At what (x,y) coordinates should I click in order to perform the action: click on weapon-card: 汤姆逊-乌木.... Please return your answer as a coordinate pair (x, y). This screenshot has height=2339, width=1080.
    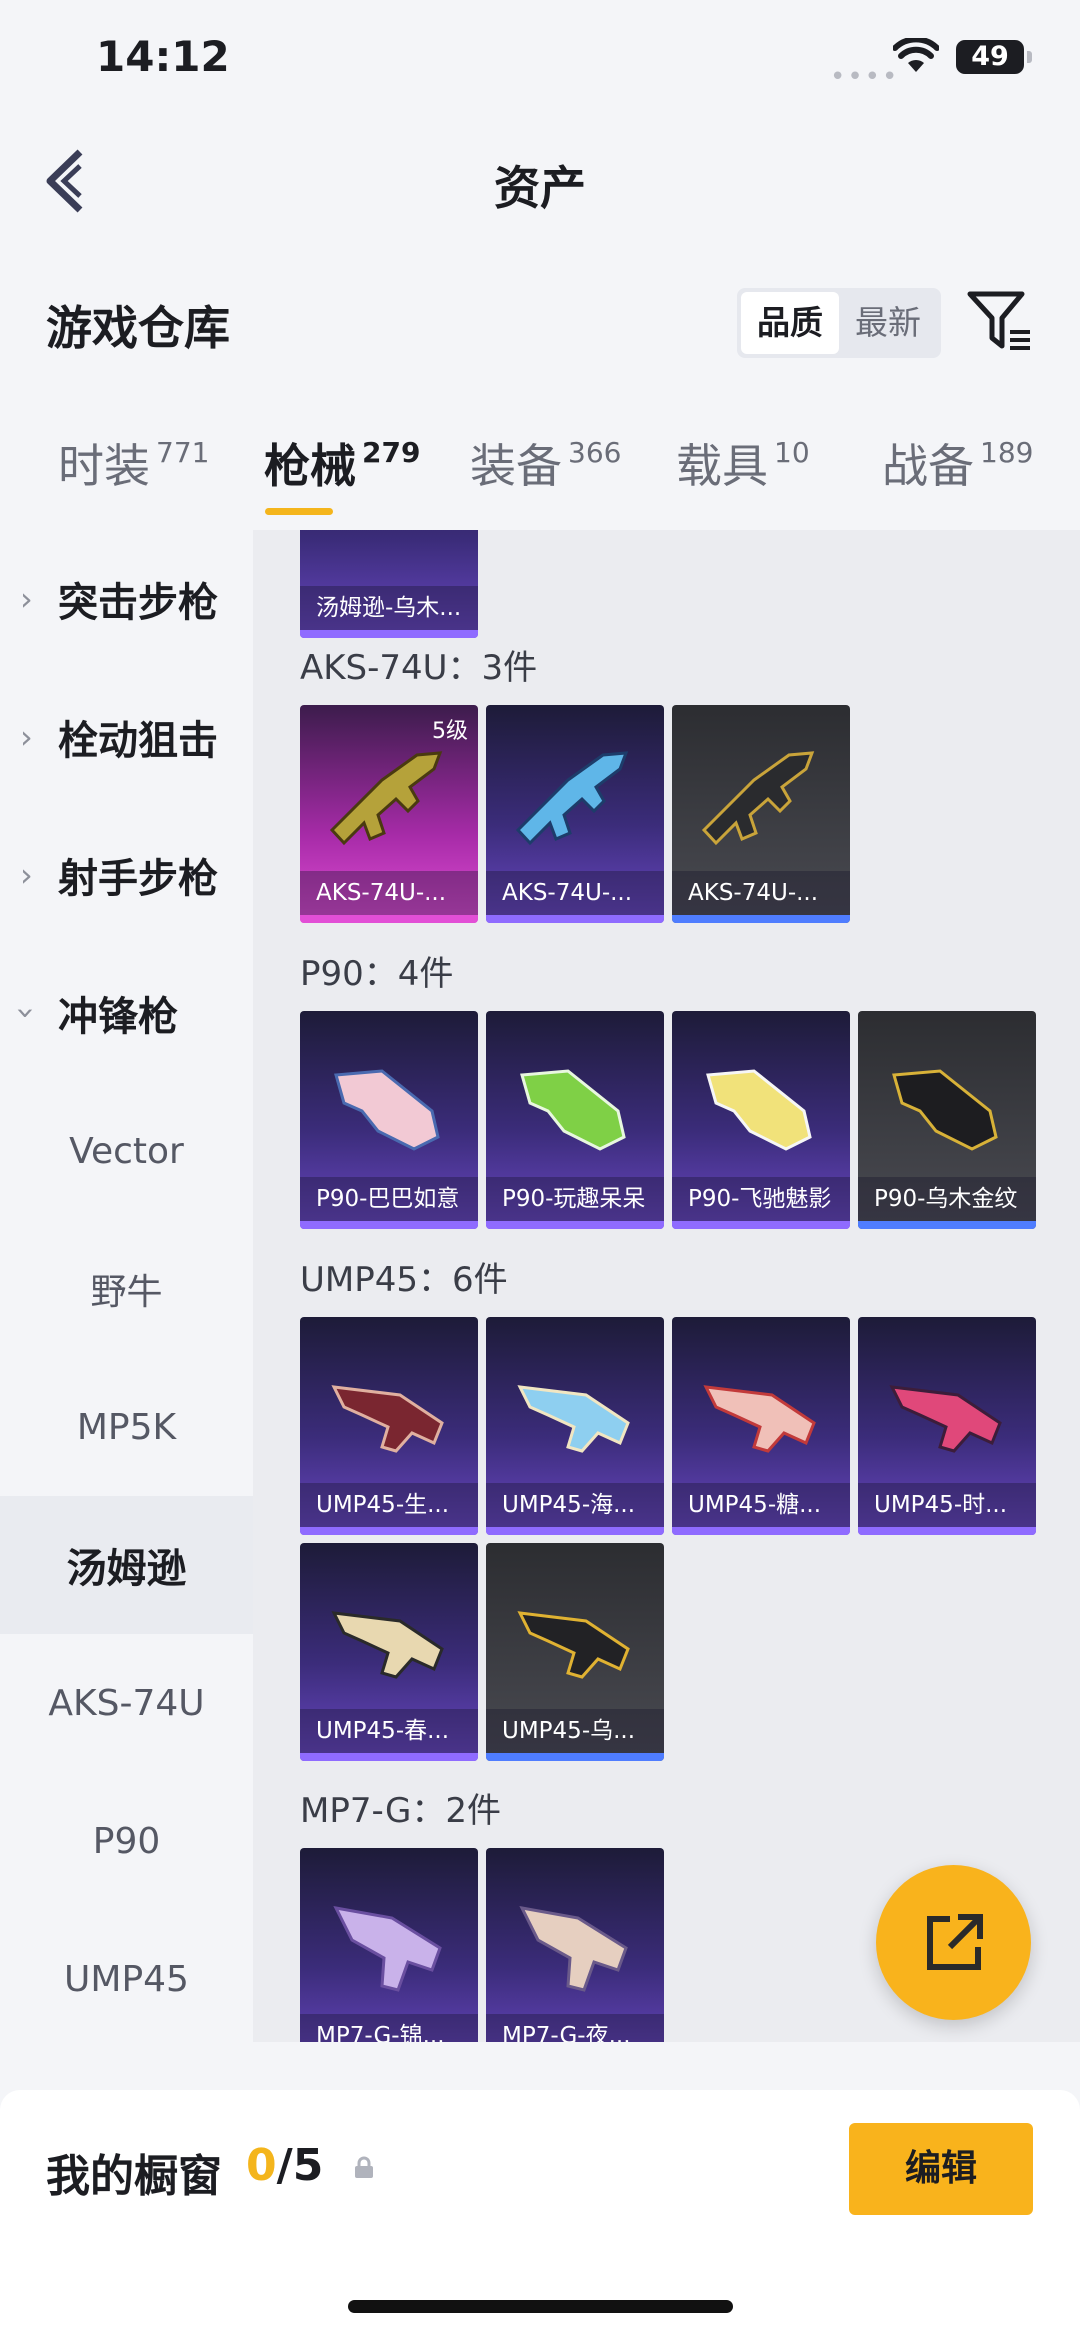
    Looking at the image, I should click on (389, 584).